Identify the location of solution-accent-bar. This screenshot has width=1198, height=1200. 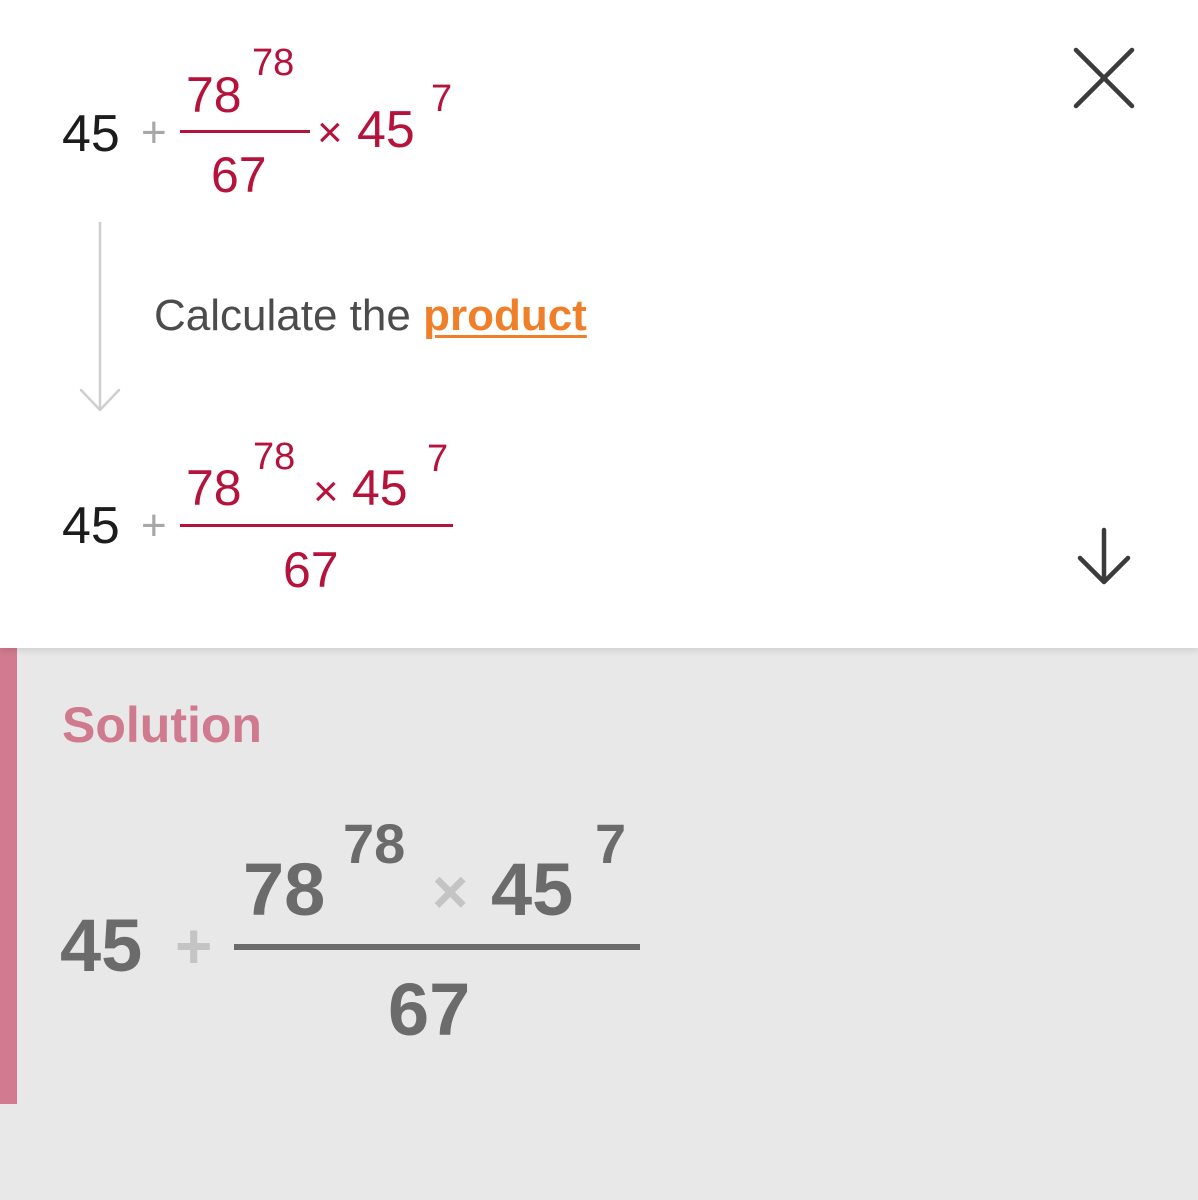
(8, 876).